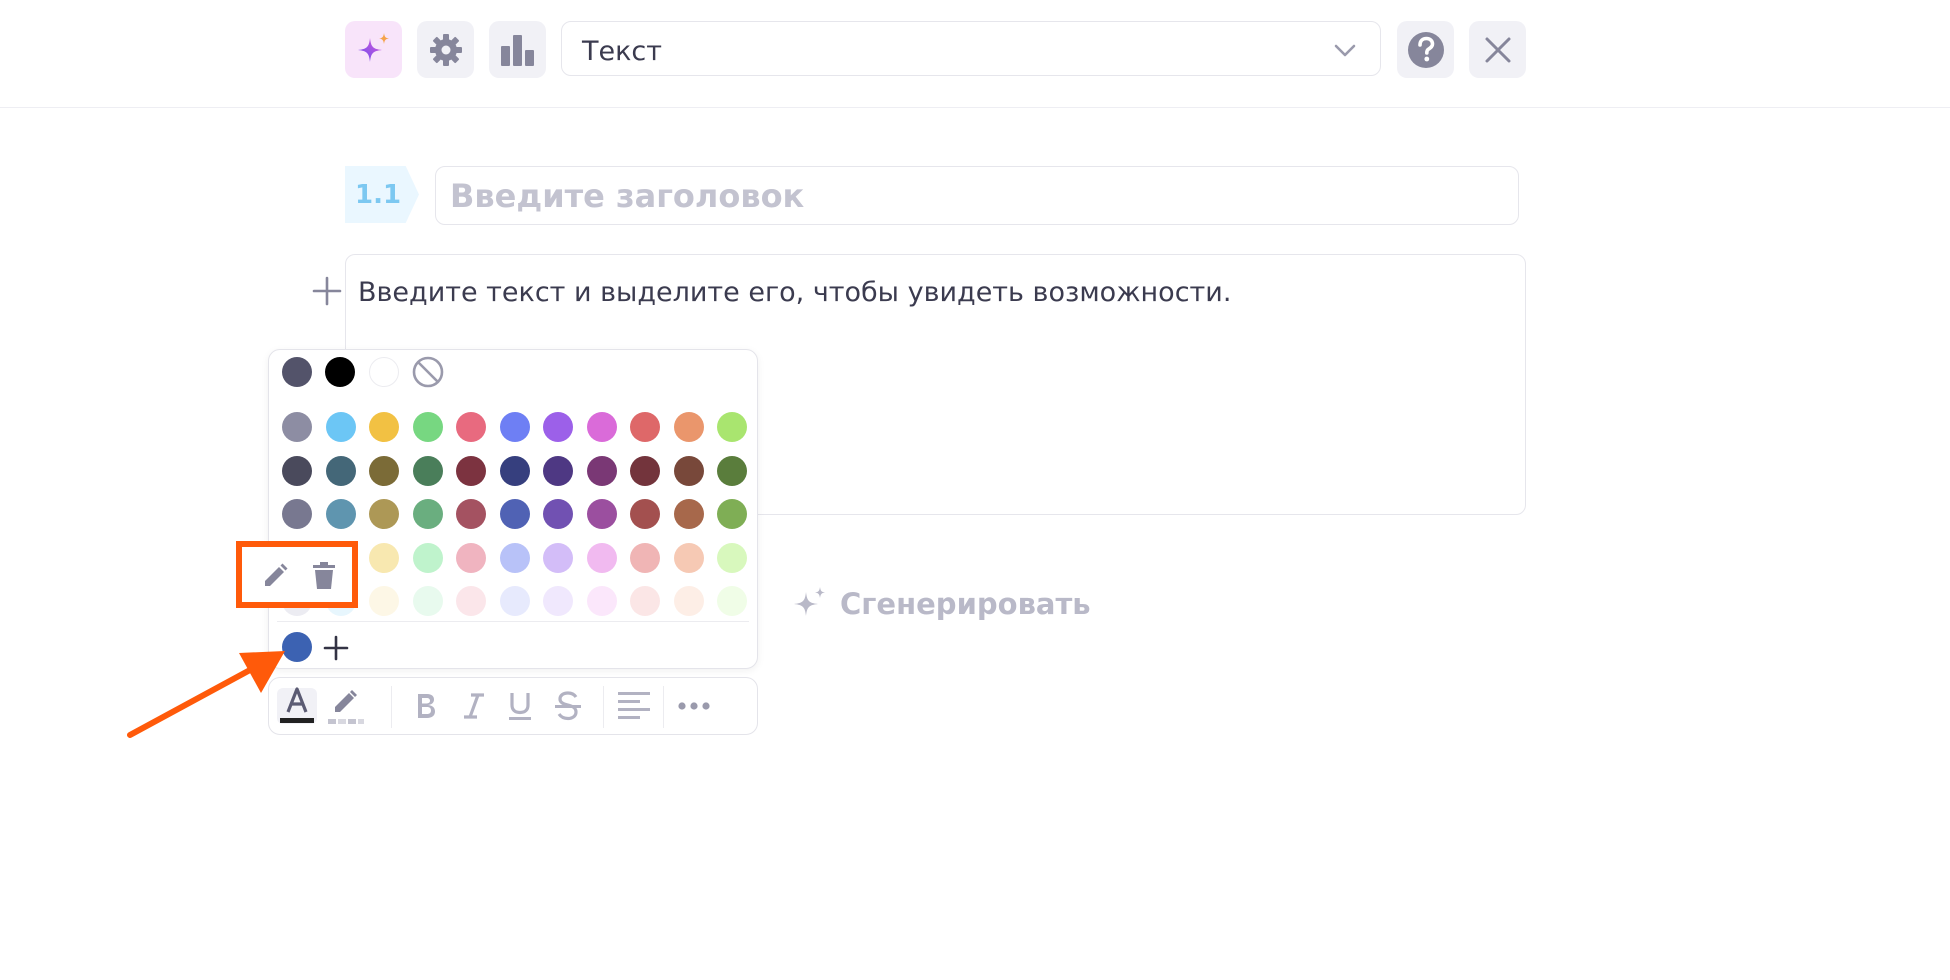  I want to click on no-color-icon, so click(428, 372).